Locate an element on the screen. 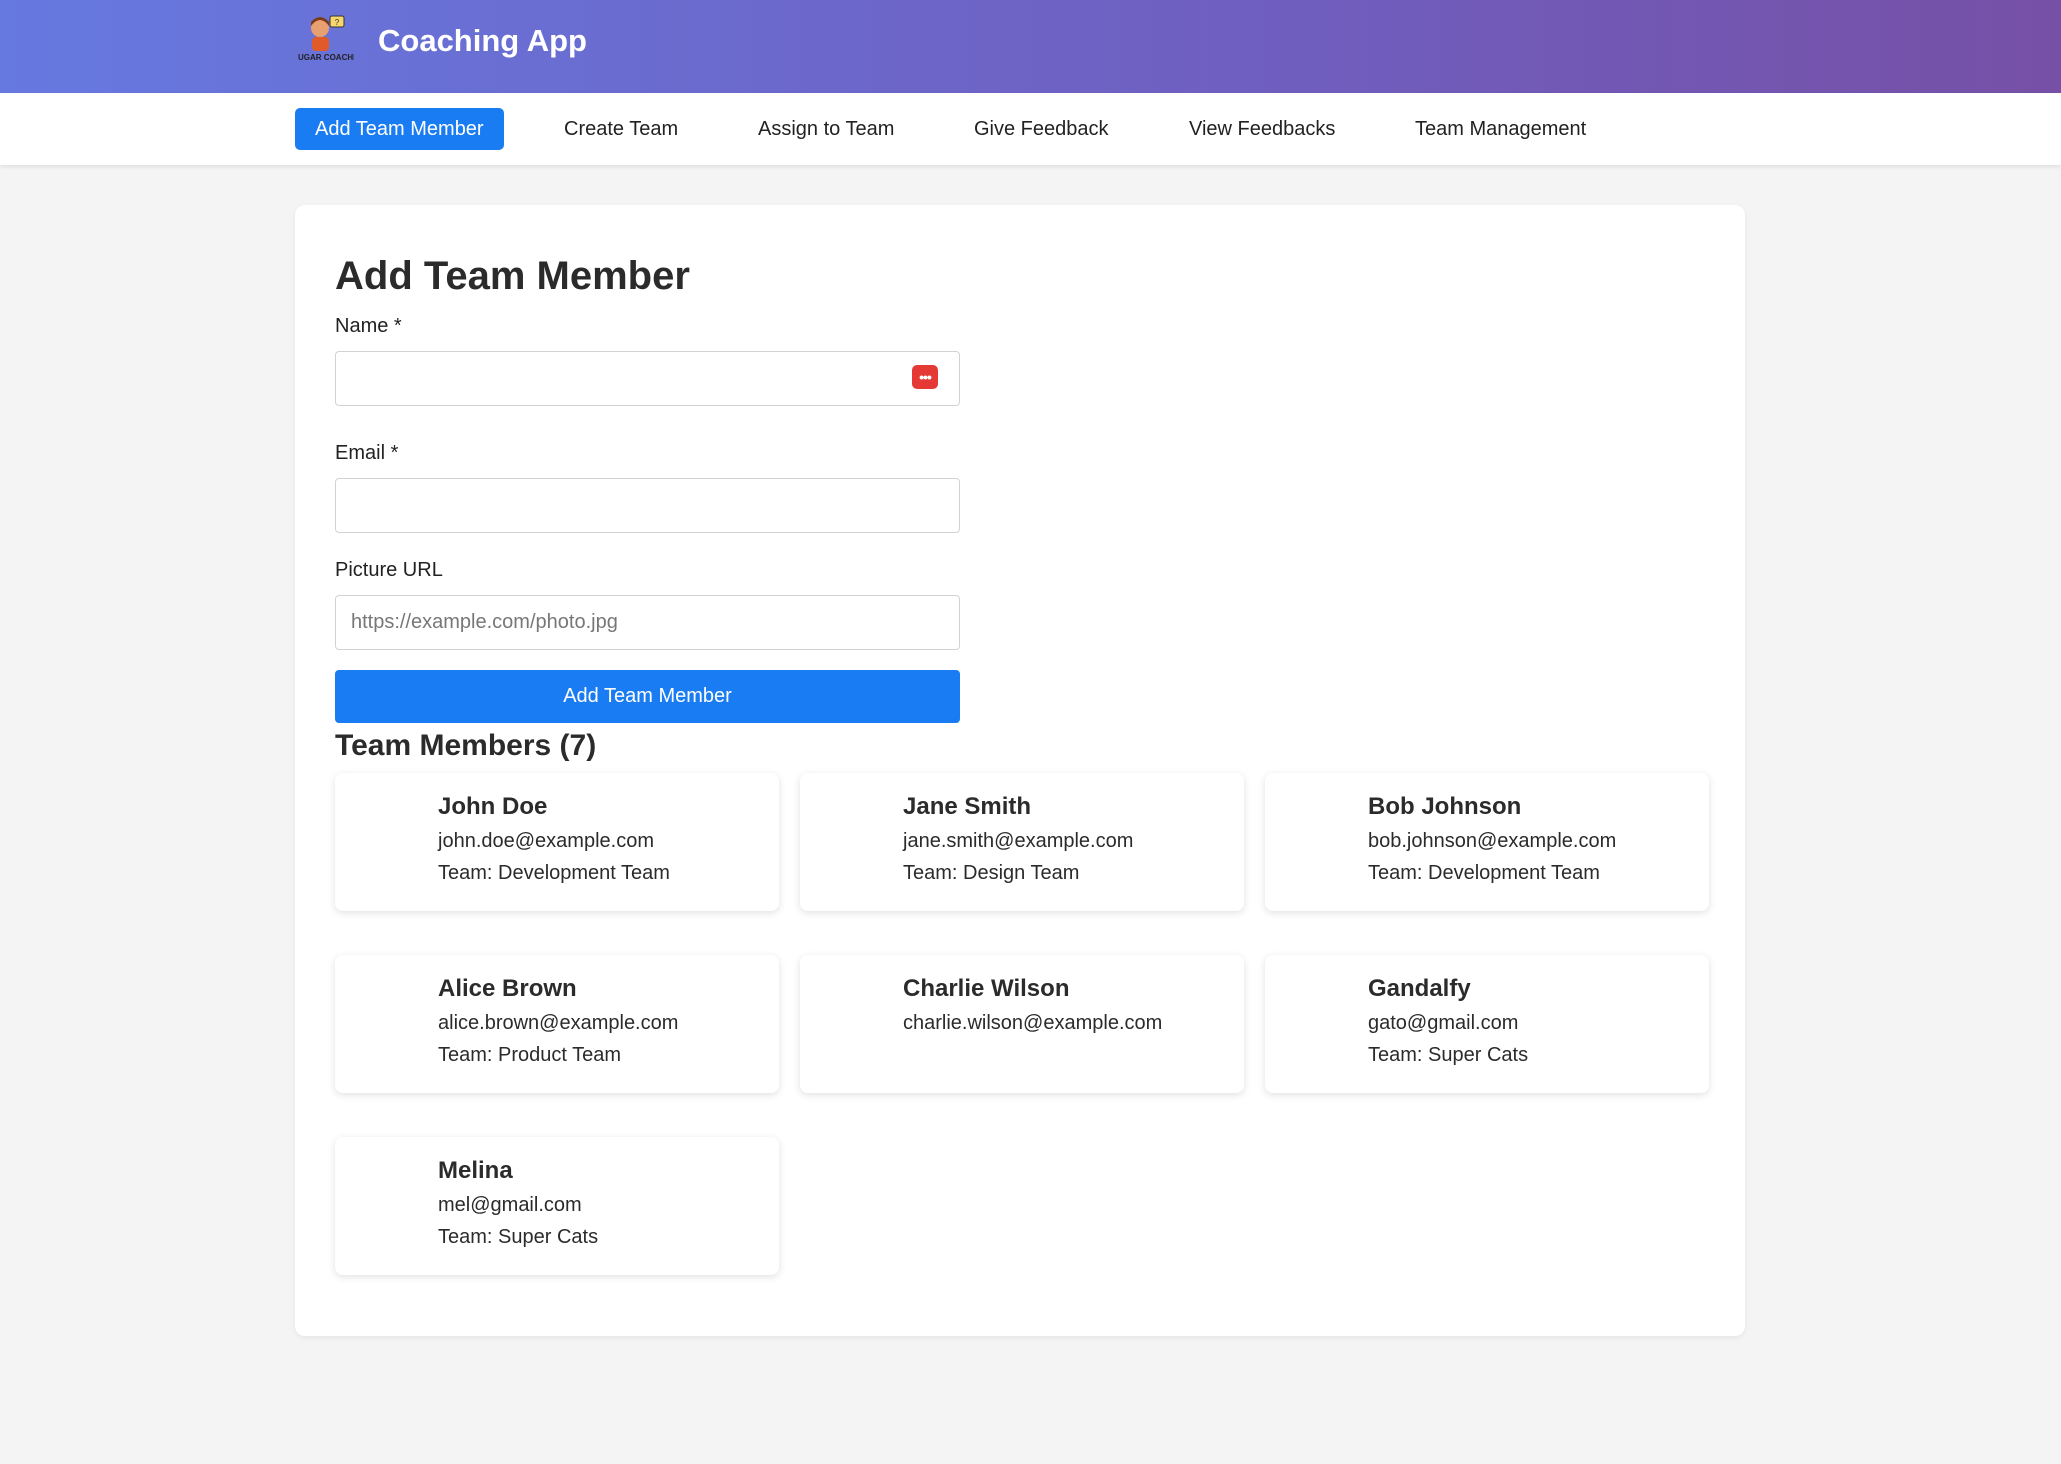 The width and height of the screenshot is (2061, 1464). nav-view-feedbacks: View Feedbacks is located at coordinates (1262, 129).